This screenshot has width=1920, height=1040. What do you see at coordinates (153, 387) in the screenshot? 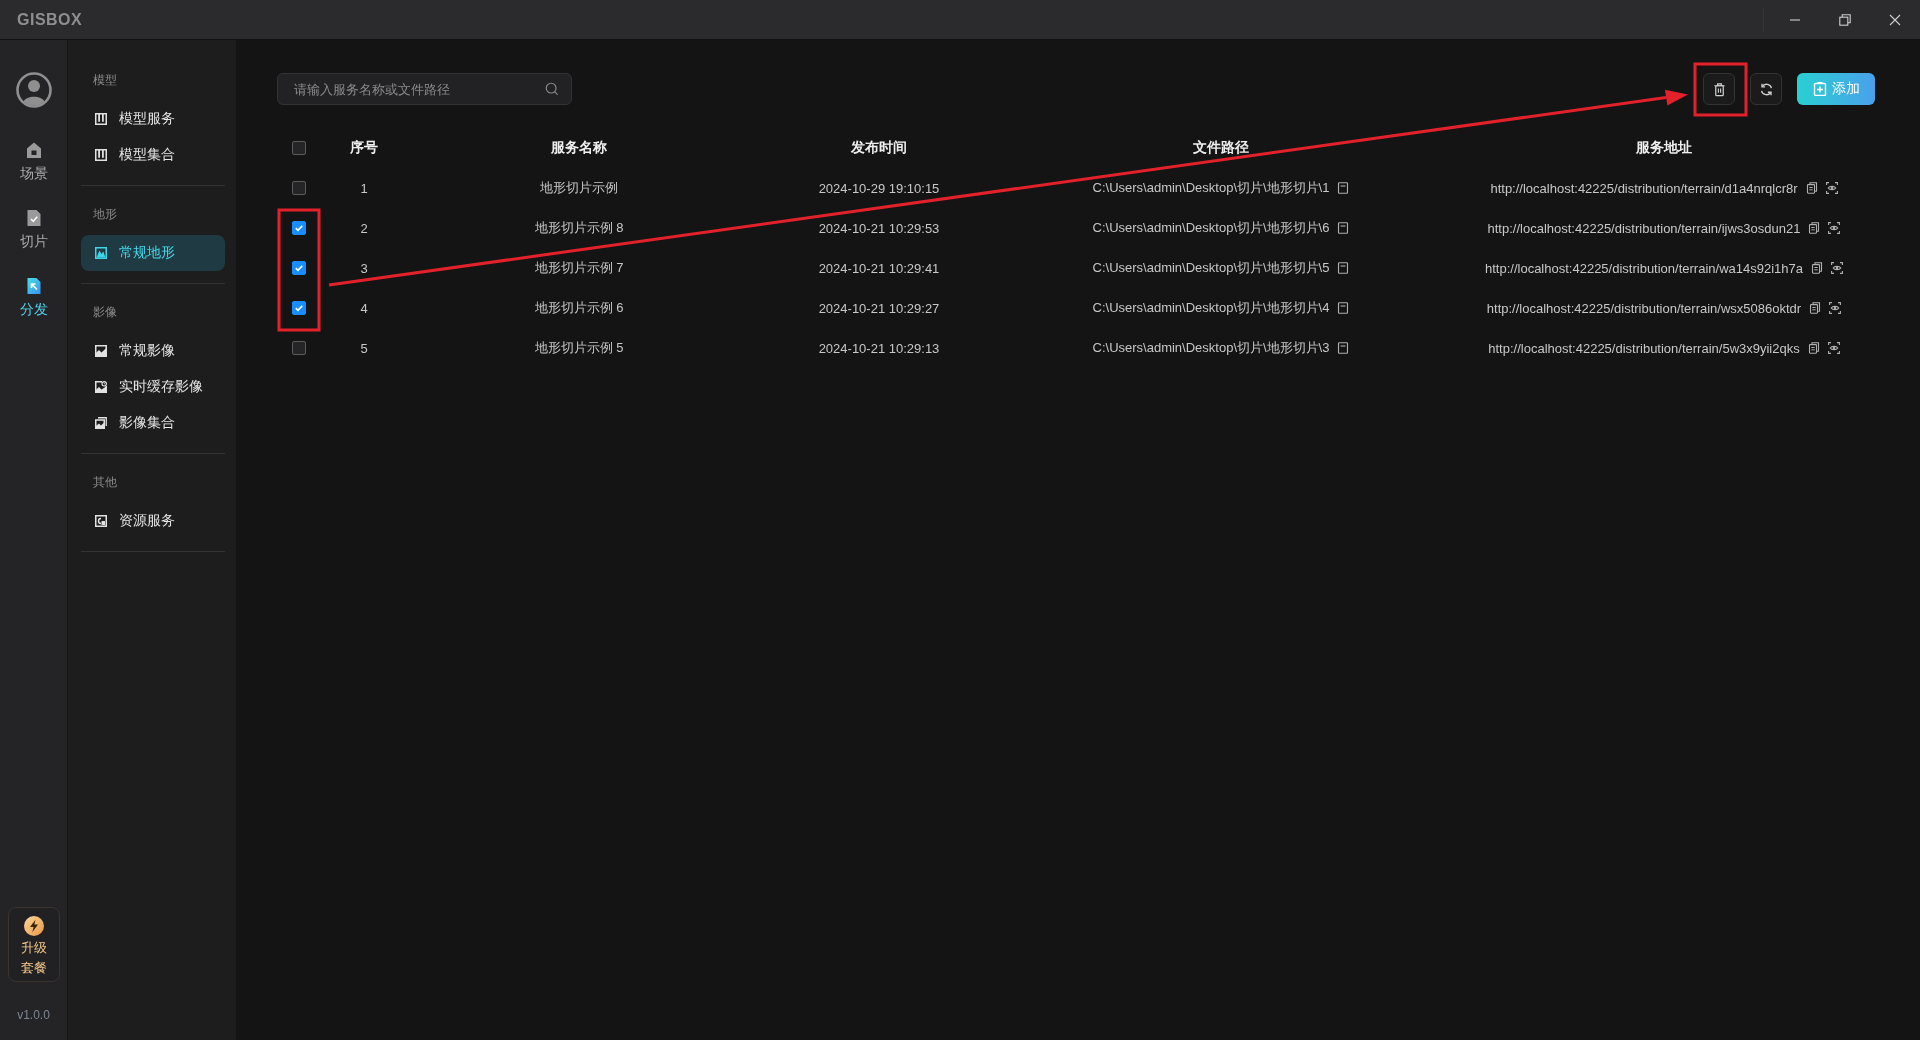
I see `sidebar-item: 实时缓存影像` at bounding box center [153, 387].